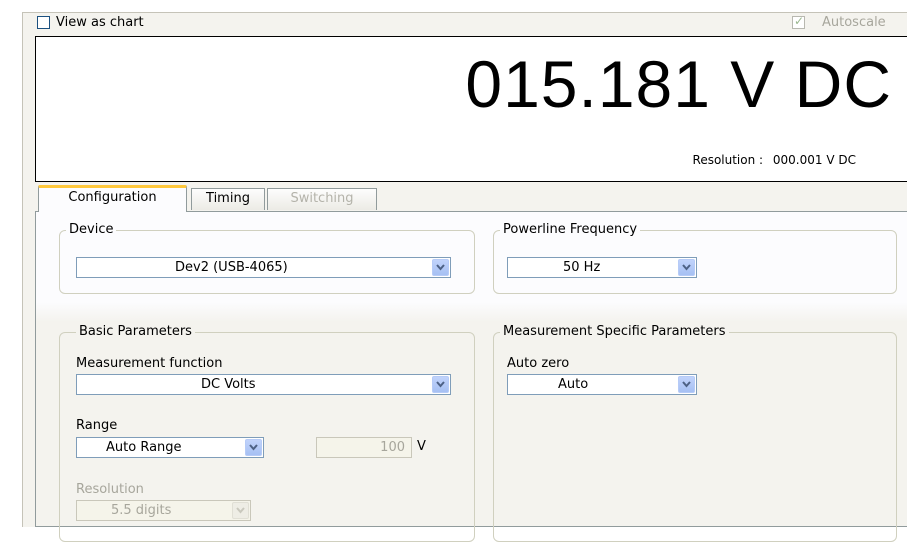 The height and width of the screenshot is (542, 907). Describe the element at coordinates (112, 198) in the screenshot. I see `tab-configuration: Configuration` at that location.